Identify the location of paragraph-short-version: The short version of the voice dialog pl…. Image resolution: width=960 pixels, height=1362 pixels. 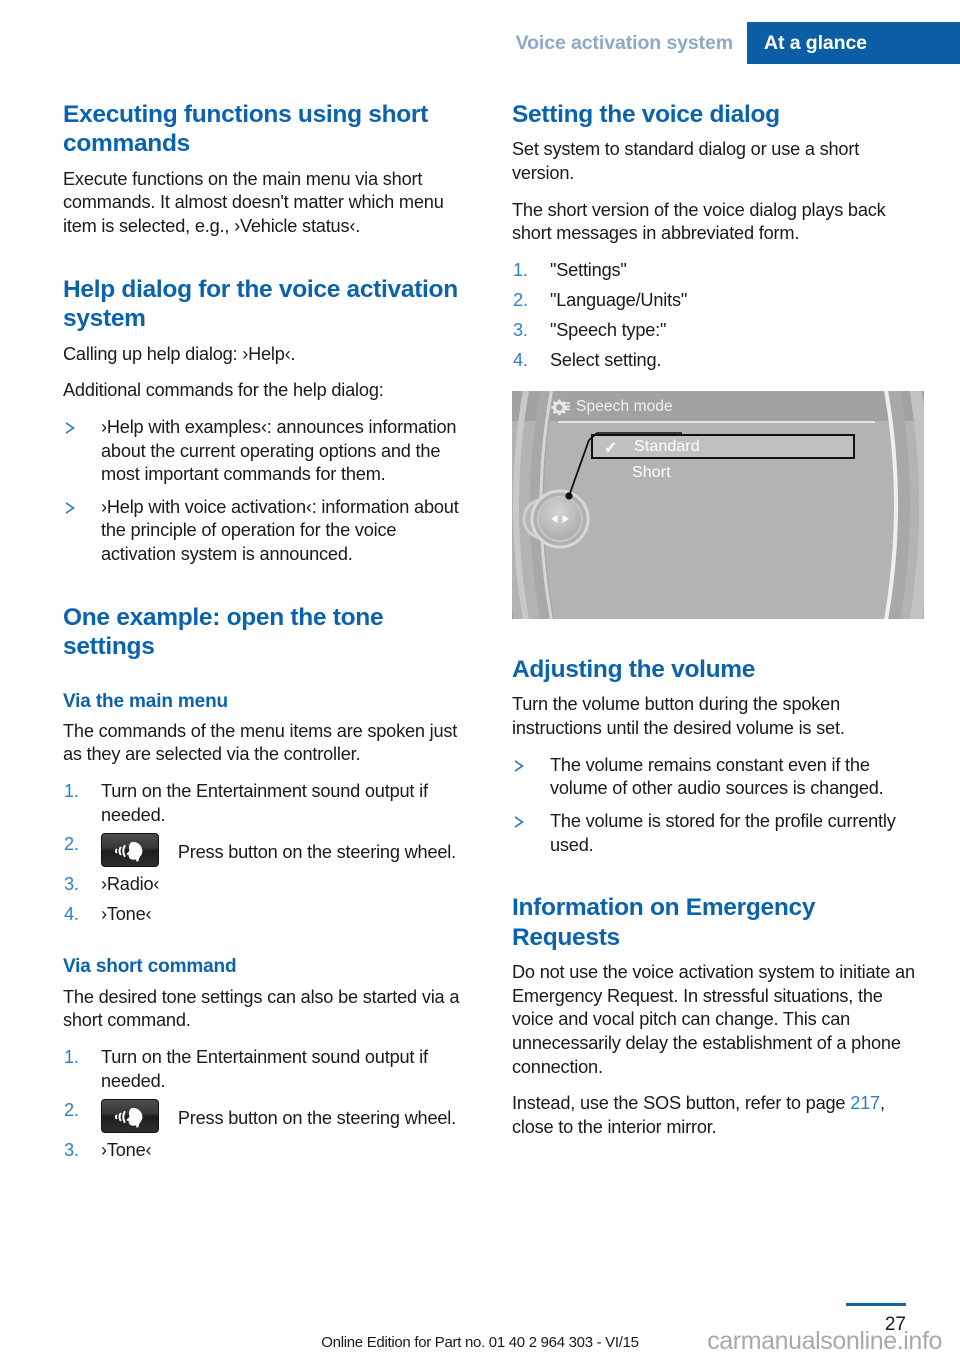
(699, 221).